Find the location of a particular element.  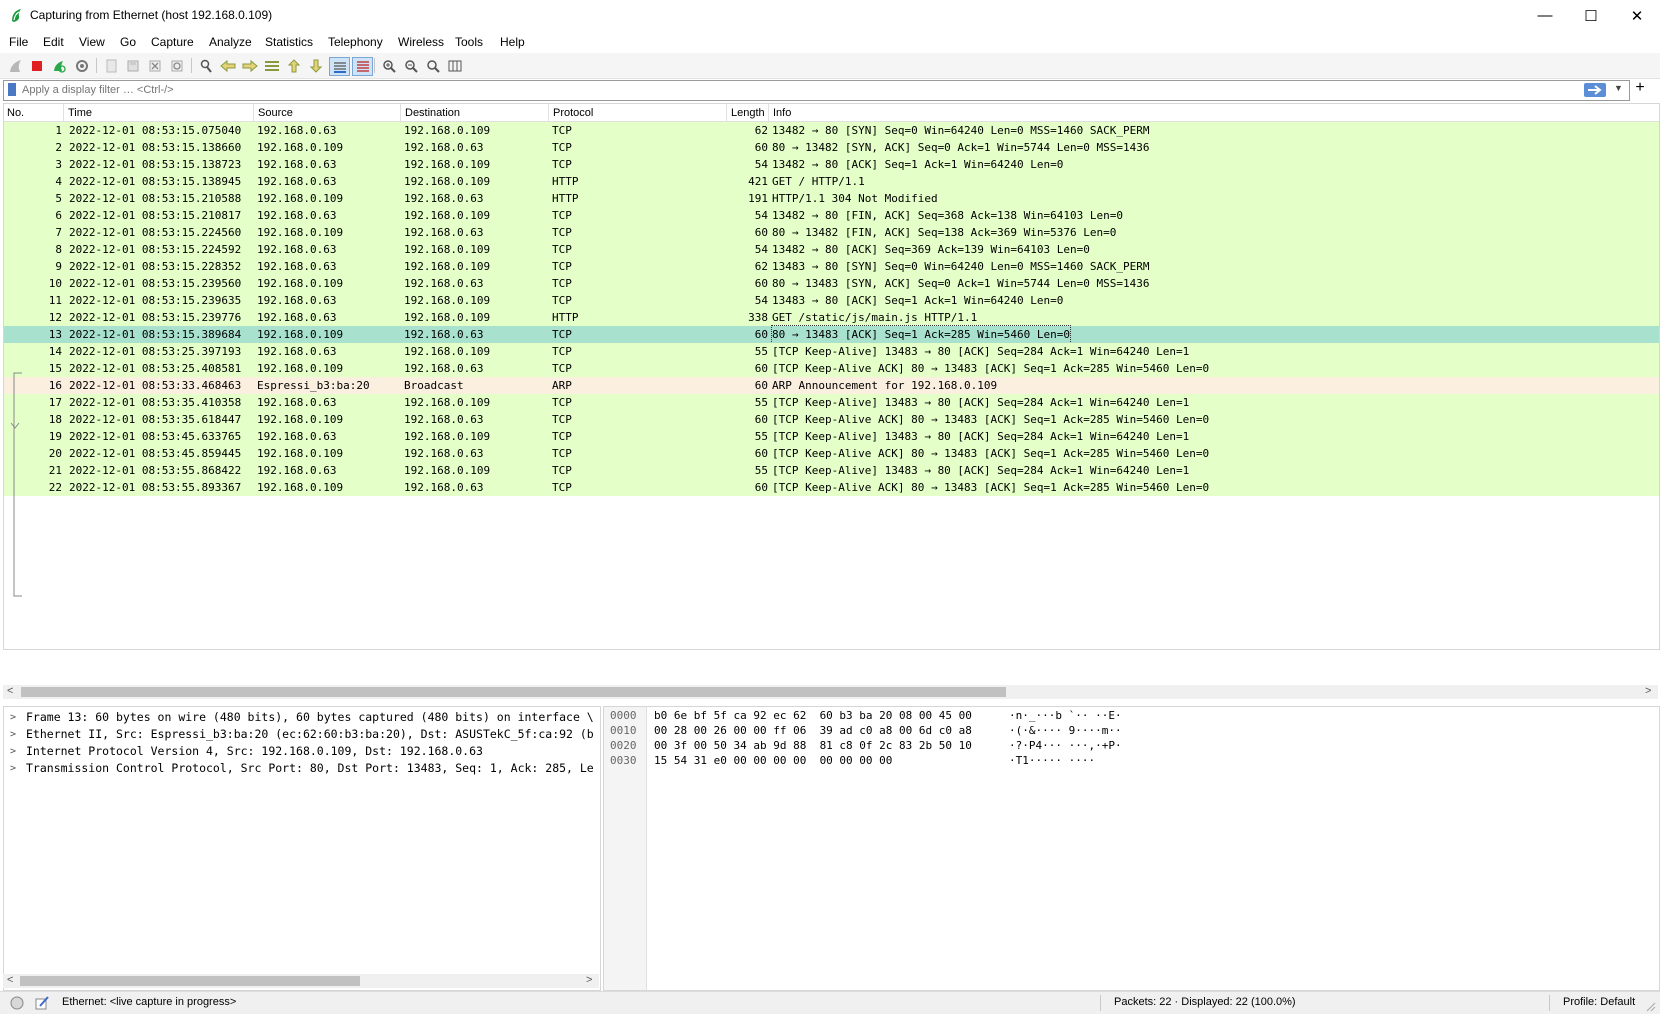

col-header-length: Length is located at coordinates (748, 113).